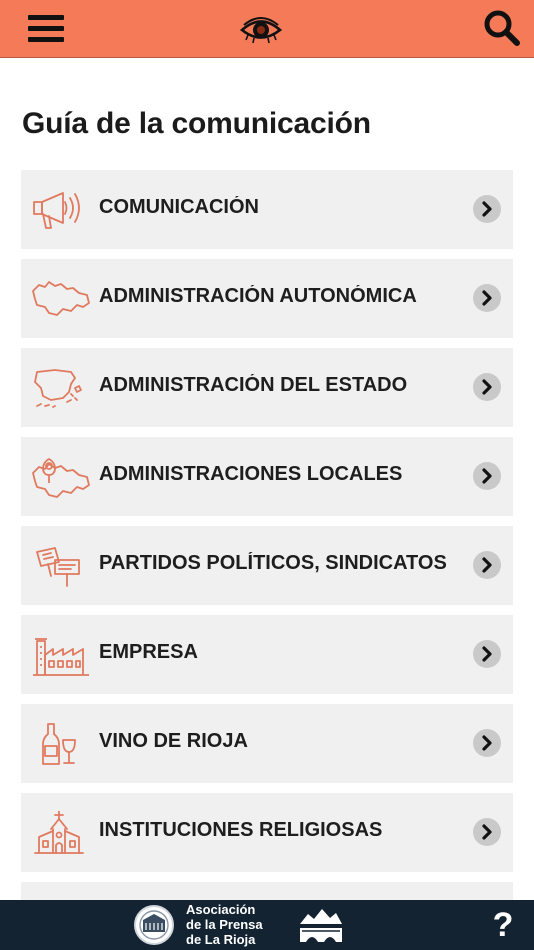 The image size is (534, 950). I want to click on factory-icon, so click(61, 657).